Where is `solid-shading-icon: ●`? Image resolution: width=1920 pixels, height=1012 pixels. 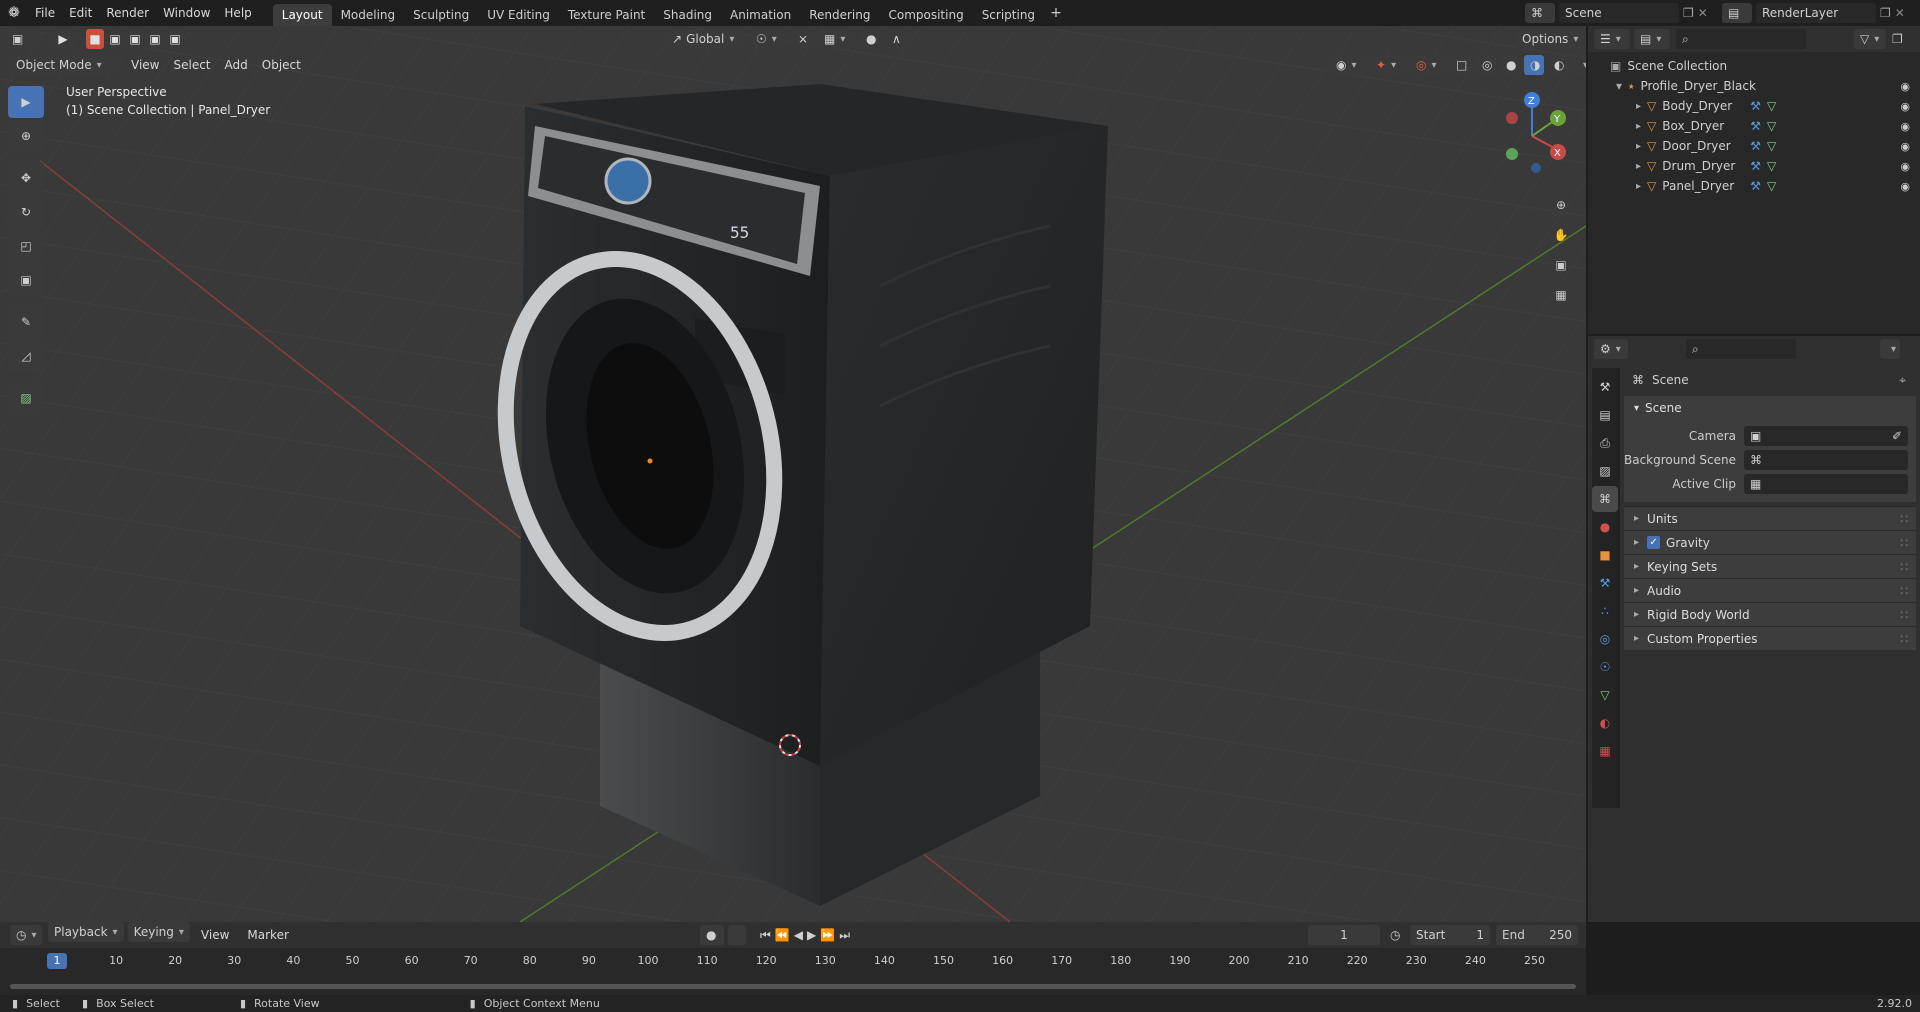 solid-shading-icon: ● is located at coordinates (1510, 65).